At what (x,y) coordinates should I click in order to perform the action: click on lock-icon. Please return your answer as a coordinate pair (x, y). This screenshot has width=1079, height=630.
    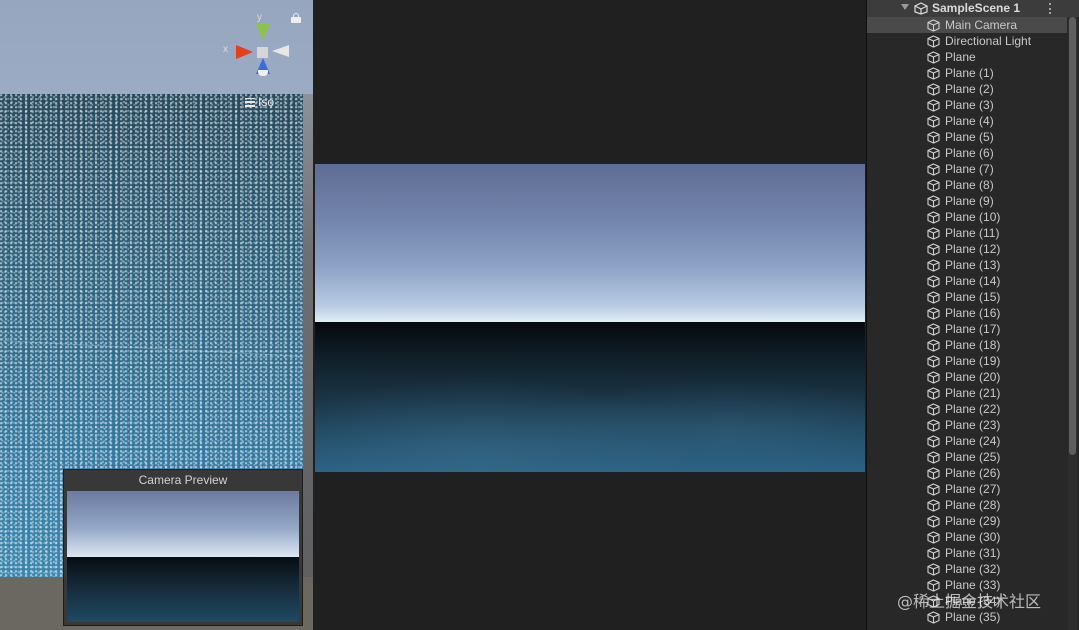
    Looking at the image, I should click on (296, 18).